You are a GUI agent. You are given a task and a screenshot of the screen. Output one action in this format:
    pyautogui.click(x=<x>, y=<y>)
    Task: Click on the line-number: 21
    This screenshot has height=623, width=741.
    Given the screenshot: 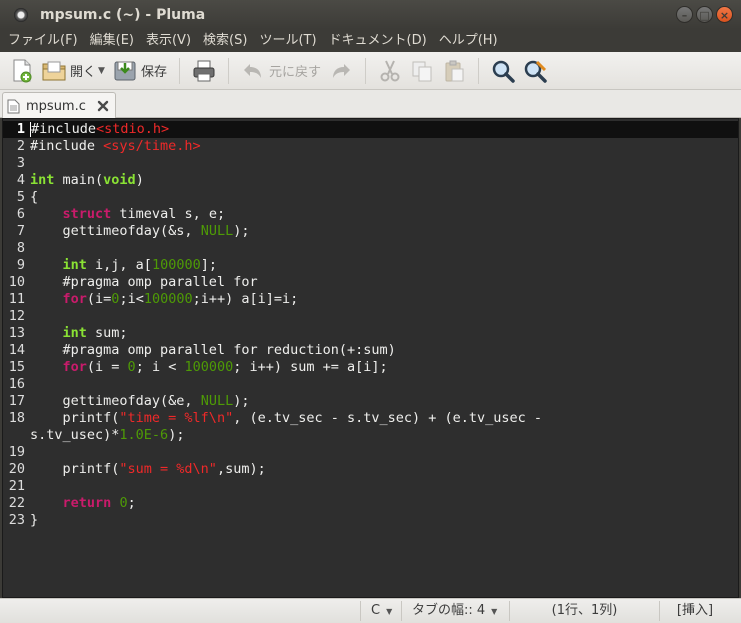 What is the action you would take?
    pyautogui.click(x=16, y=486)
    